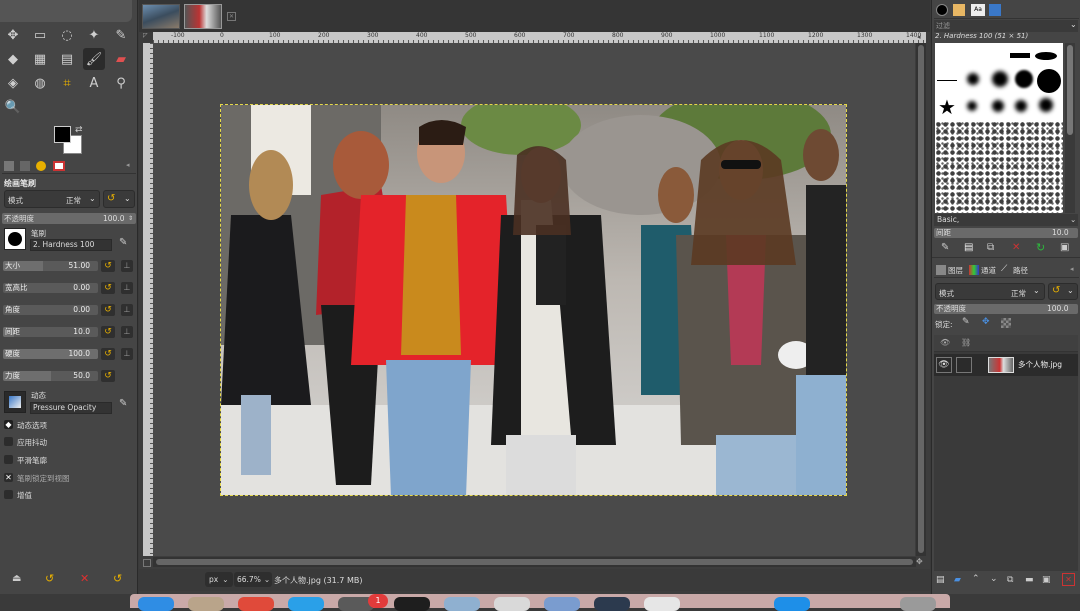  Describe the element at coordinates (966, 322) in the screenshot. I see `lock-pixels-icon: ✎` at that location.